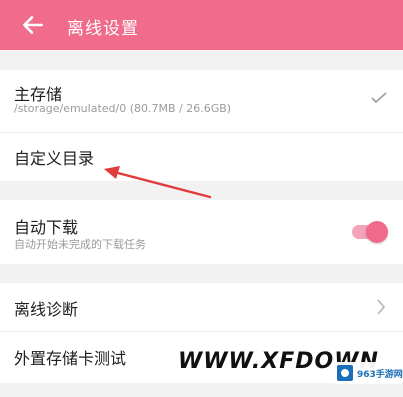 The width and height of the screenshot is (403, 397). Describe the element at coordinates (46, 309) in the screenshot. I see `offline-diagnosis-label: 离线诊断` at that location.